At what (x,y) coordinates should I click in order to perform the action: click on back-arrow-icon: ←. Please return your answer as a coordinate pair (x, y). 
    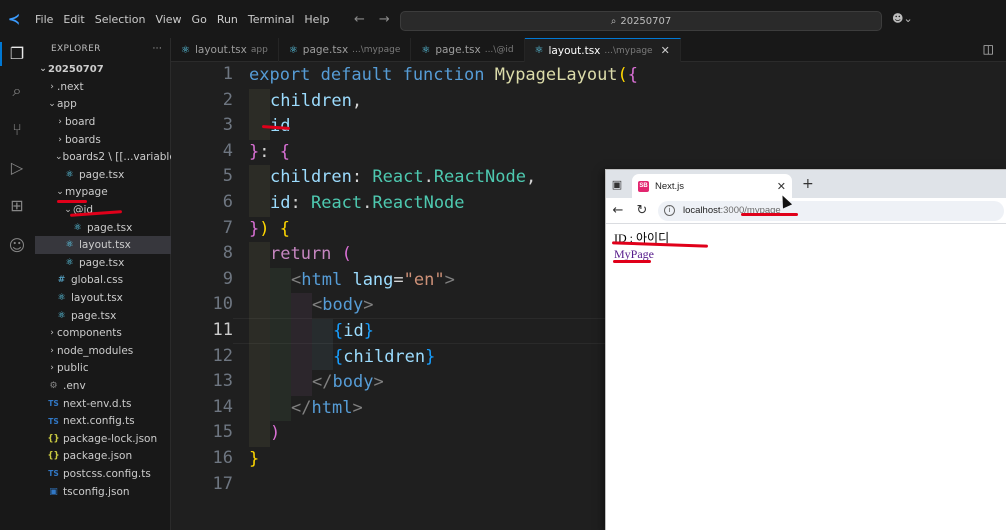
    Looking at the image, I should click on (359, 19).